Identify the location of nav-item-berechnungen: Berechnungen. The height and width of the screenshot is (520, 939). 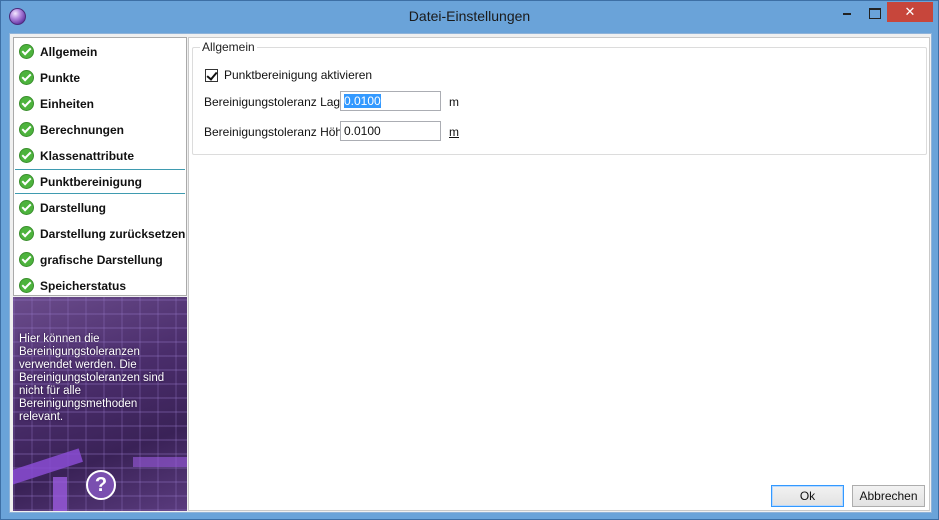
(100, 129).